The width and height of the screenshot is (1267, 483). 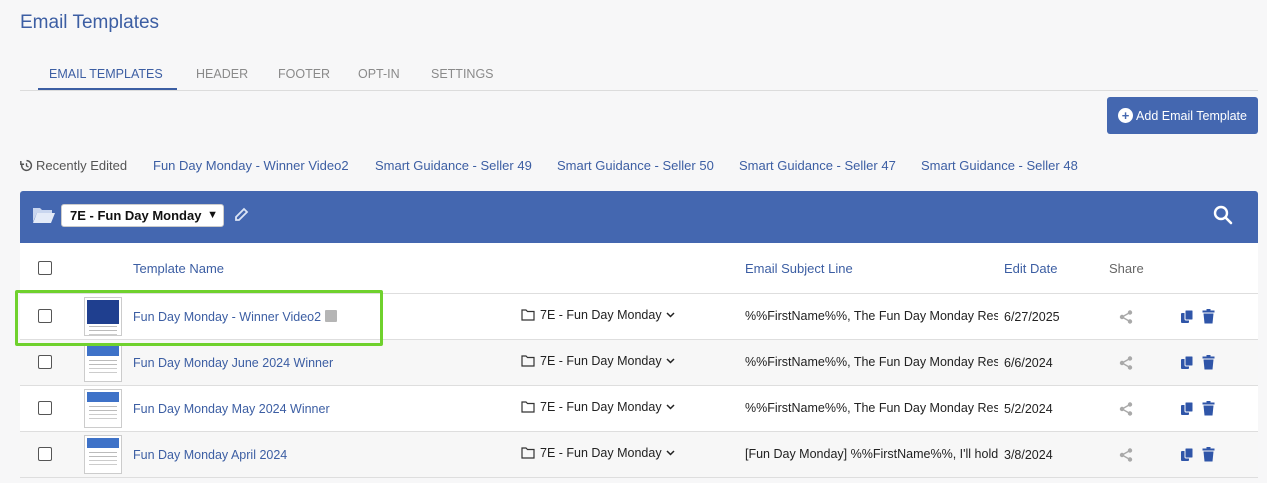 I want to click on recent-link-1: Fun Day Monday - Winner Video2, so click(x=251, y=165).